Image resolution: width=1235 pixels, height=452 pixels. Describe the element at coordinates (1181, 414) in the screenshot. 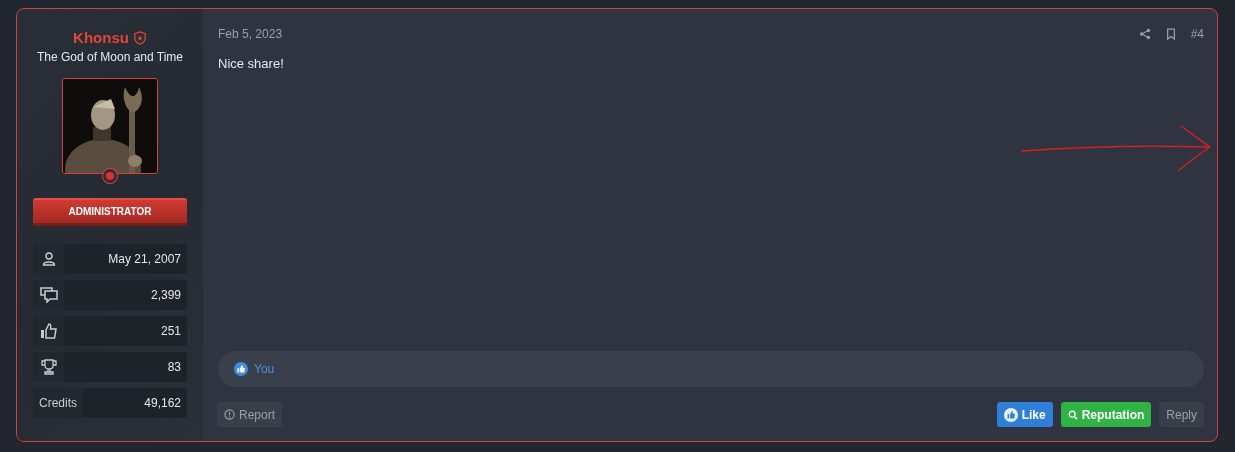

I see `reply-button: Reply` at that location.